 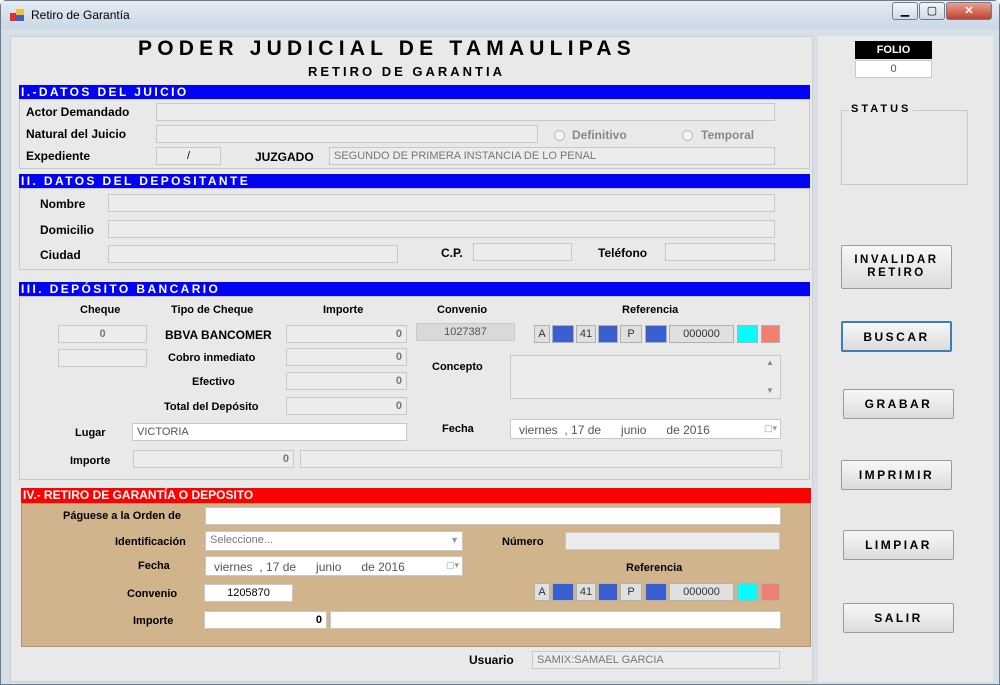 What do you see at coordinates (152, 594) in the screenshot?
I see `retiro-convenio-label: Convenio` at bounding box center [152, 594].